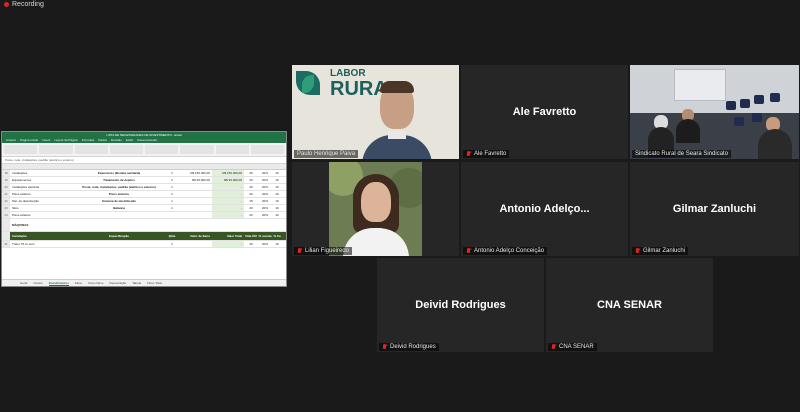  I want to click on ribbon-tab: Dados, so click(102, 140).